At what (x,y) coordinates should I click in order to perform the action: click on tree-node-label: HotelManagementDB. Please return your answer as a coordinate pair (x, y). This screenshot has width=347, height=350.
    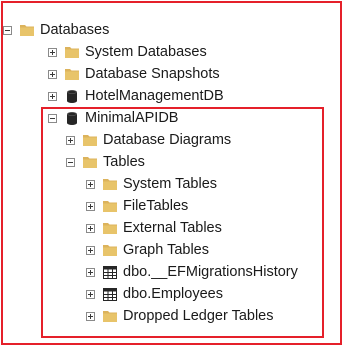
    Looking at the image, I should click on (154, 96).